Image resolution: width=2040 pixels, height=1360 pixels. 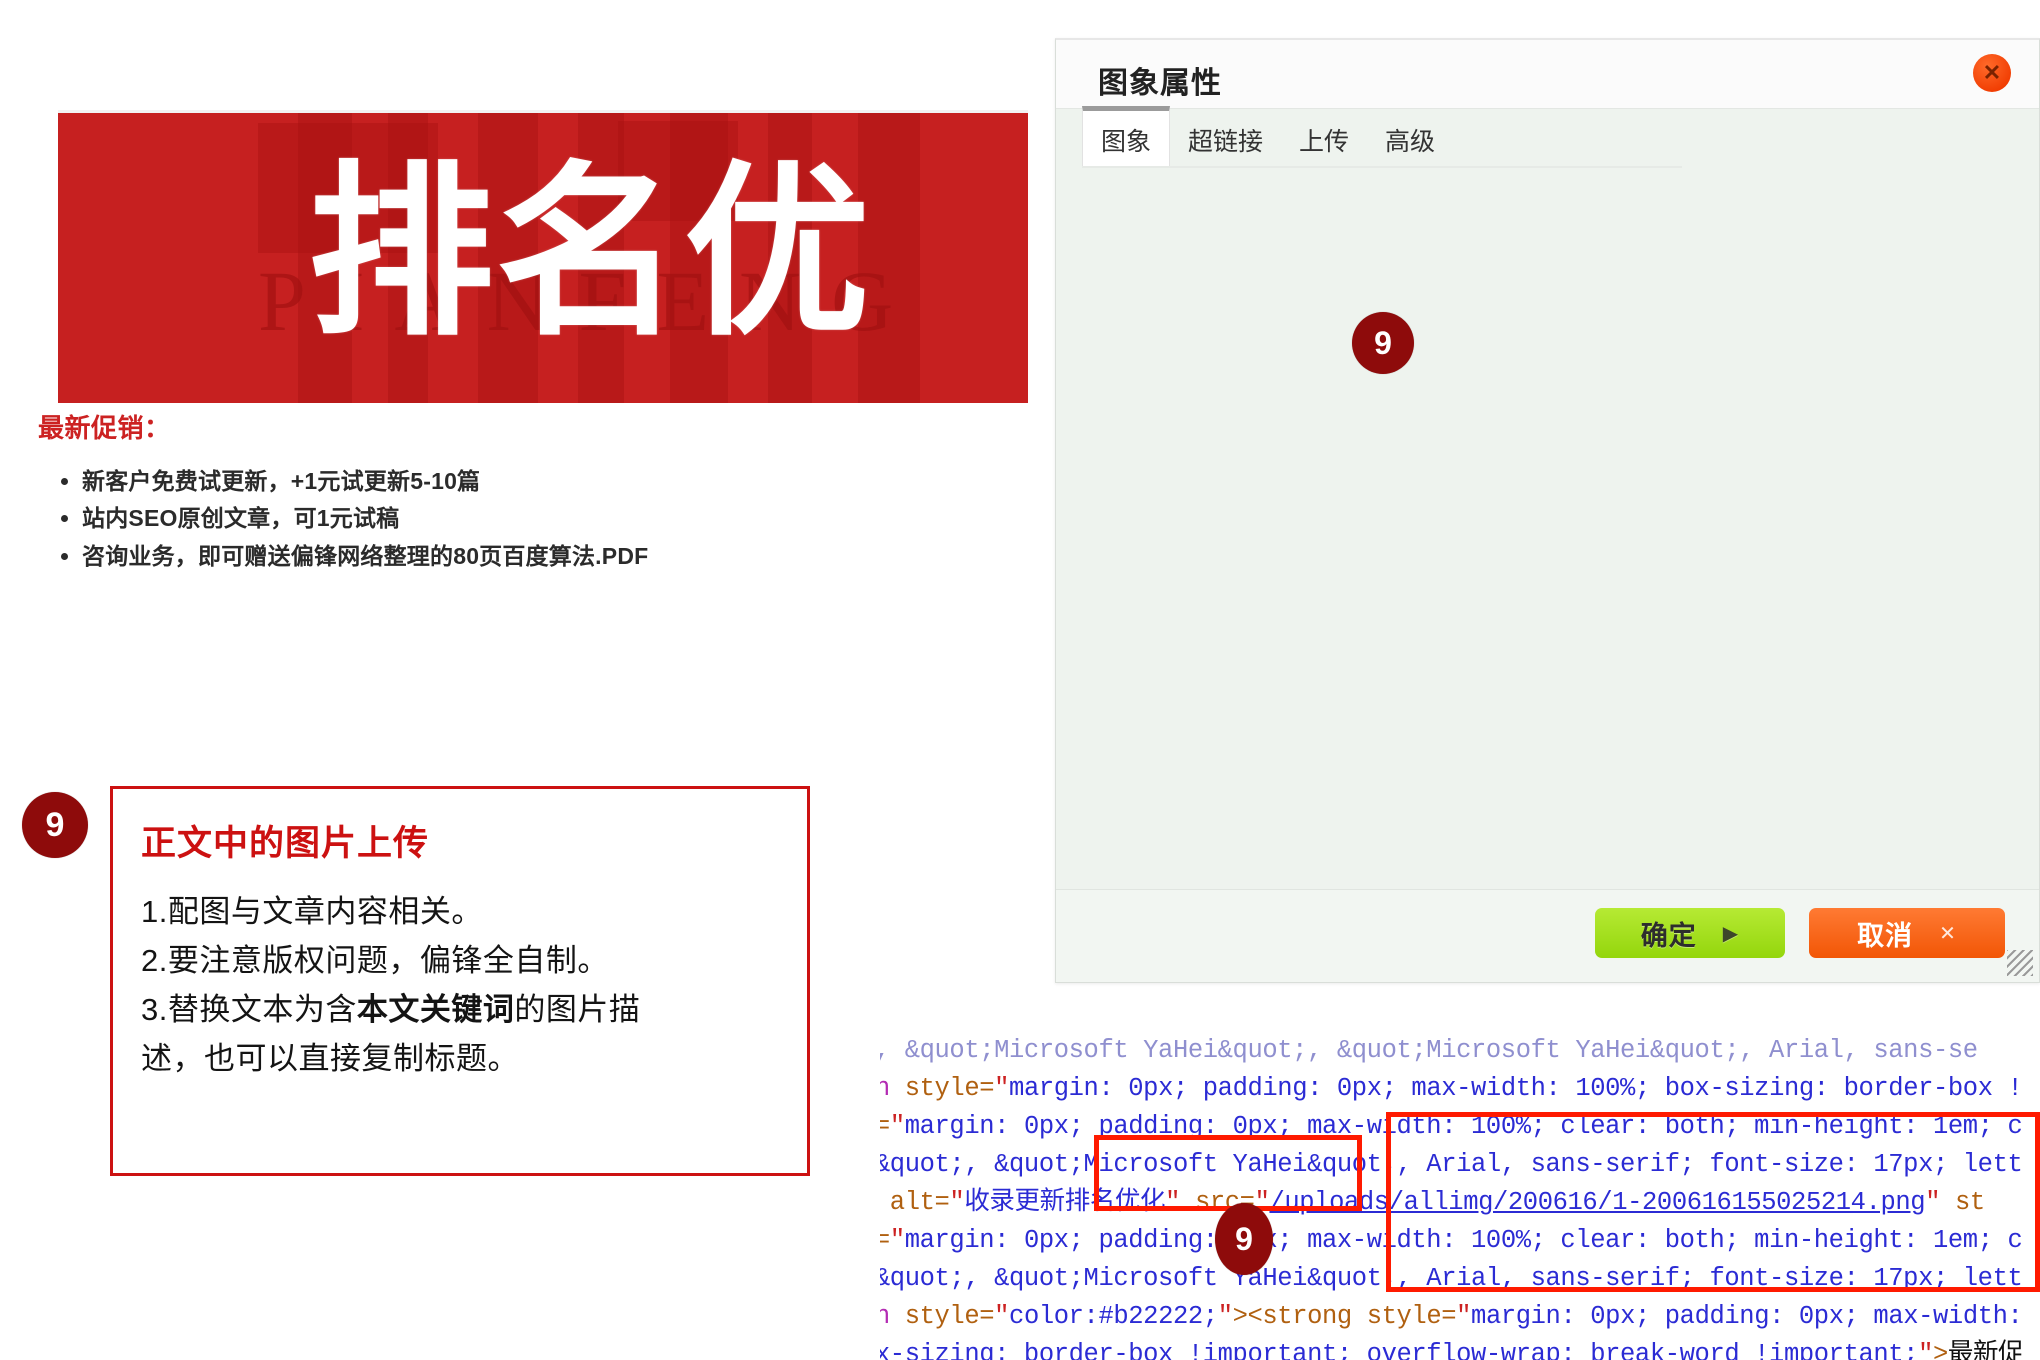 What do you see at coordinates (1547, 935) in the screenshot?
I see `dialog-footer: 确定 ▶ 取消 ✕` at bounding box center [1547, 935].